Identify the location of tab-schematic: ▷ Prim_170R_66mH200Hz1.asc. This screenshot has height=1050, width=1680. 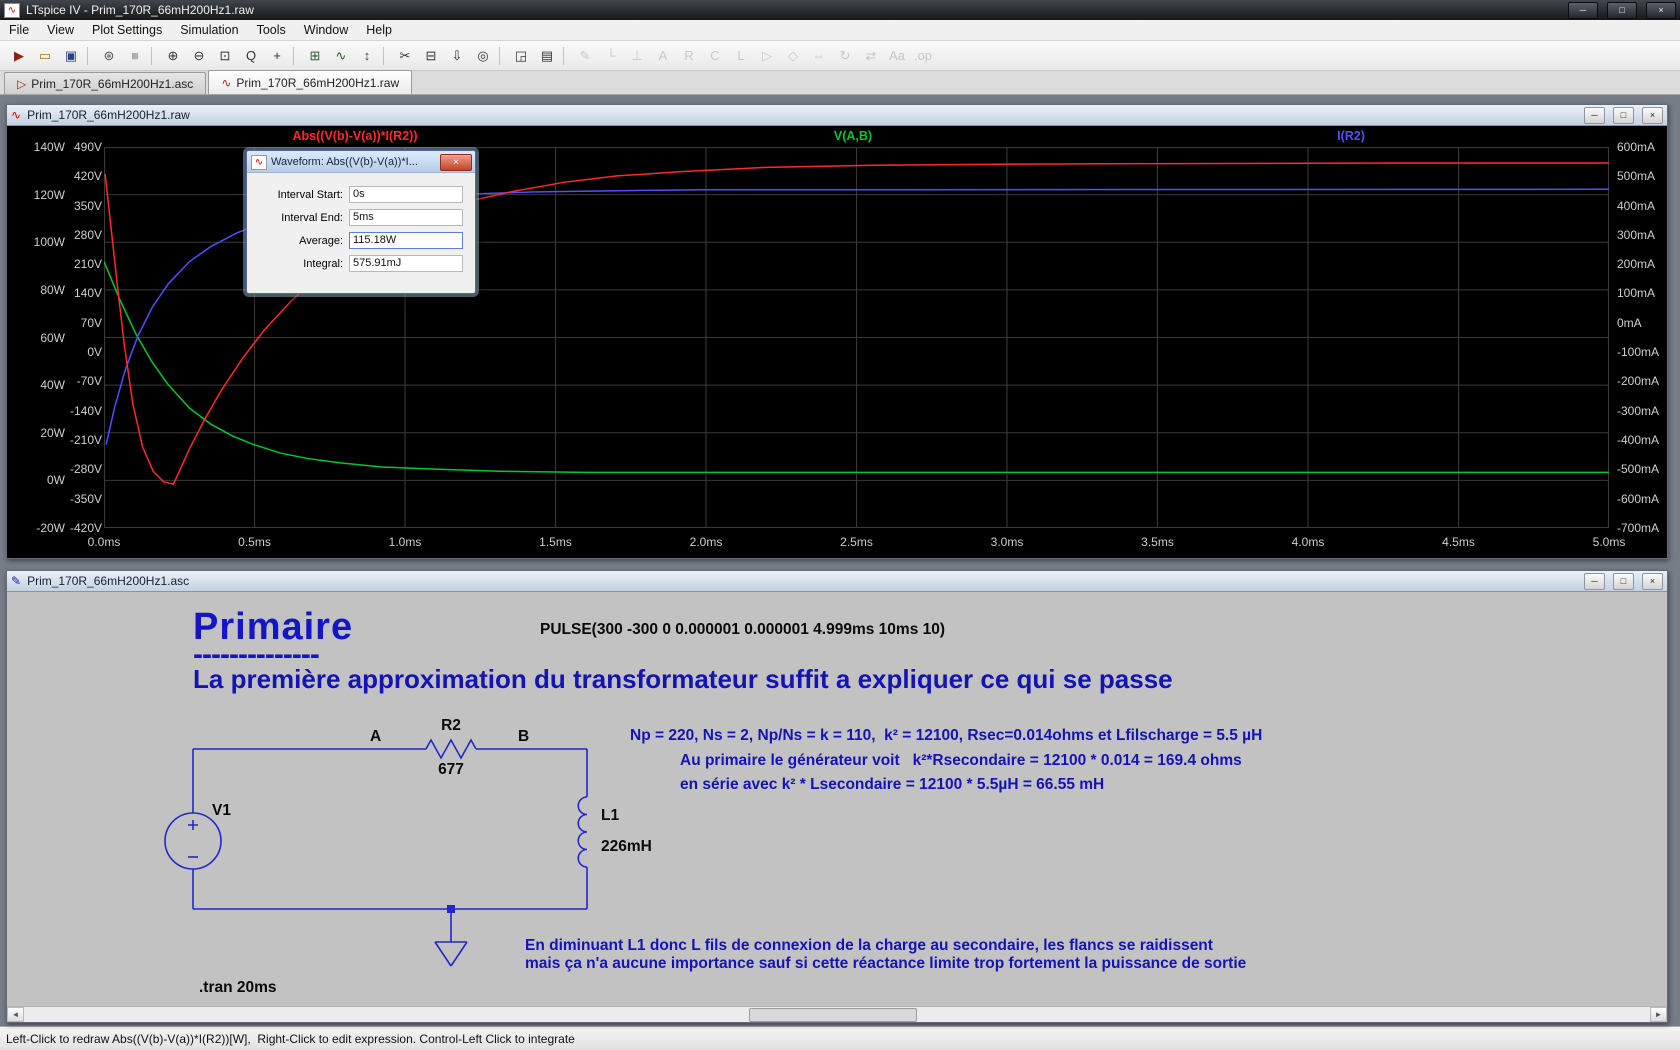
(105, 83).